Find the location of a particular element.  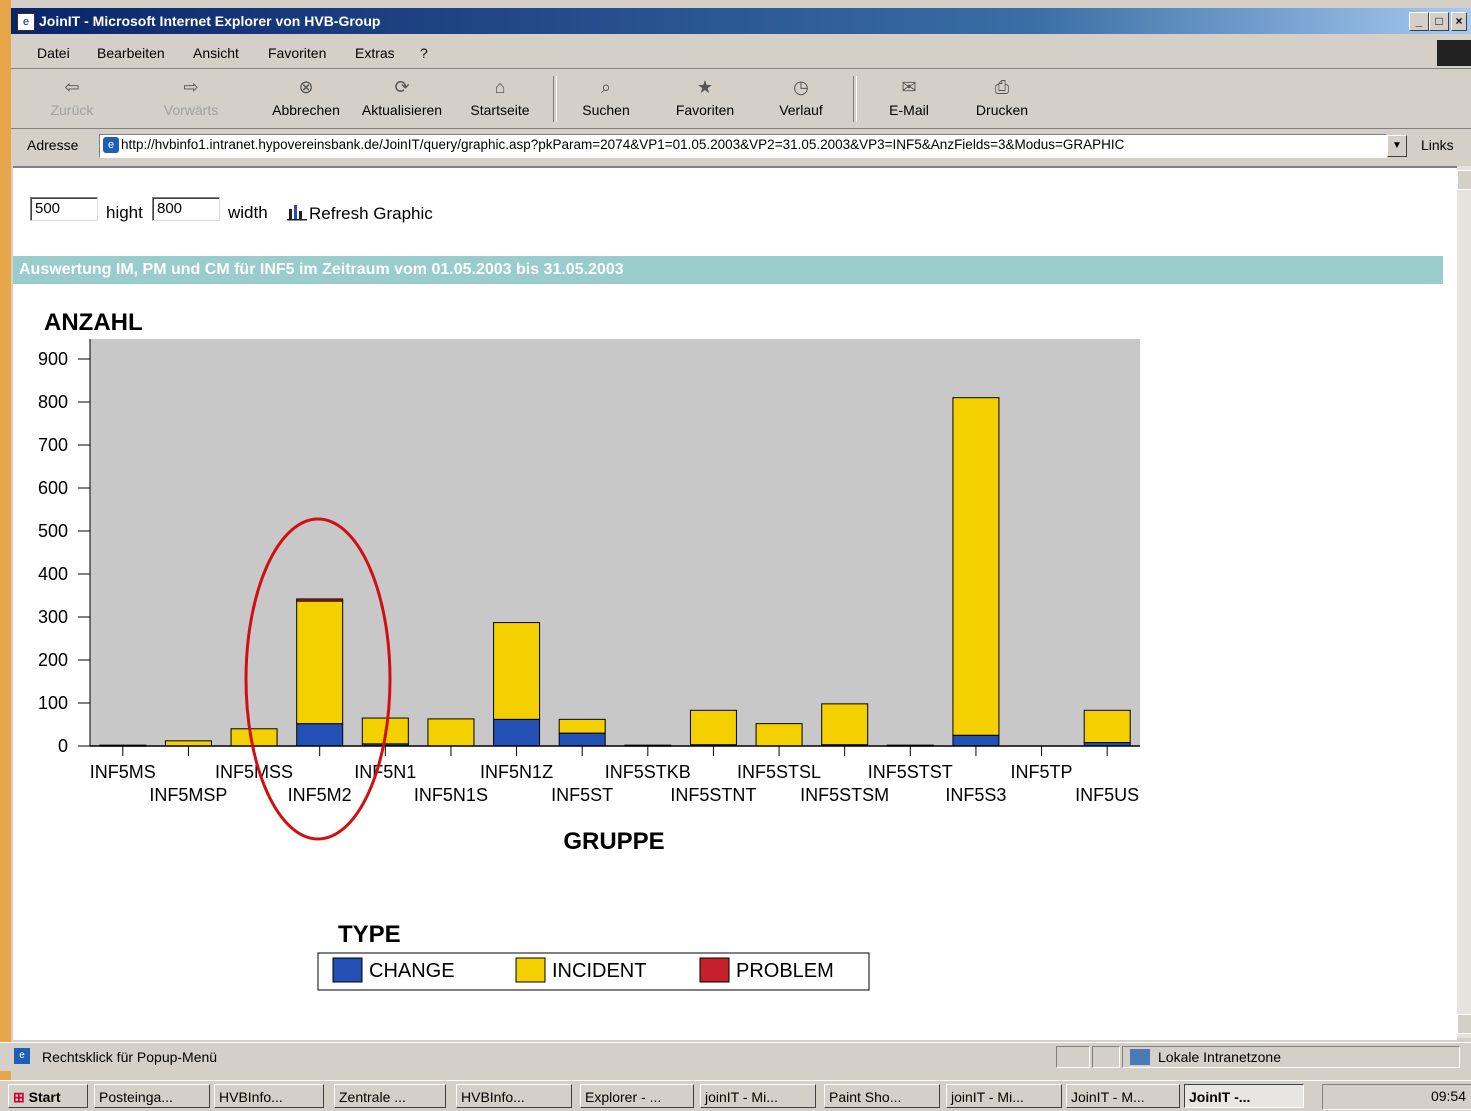

x-tick-label: INF5STSL is located at coordinates (779, 772).